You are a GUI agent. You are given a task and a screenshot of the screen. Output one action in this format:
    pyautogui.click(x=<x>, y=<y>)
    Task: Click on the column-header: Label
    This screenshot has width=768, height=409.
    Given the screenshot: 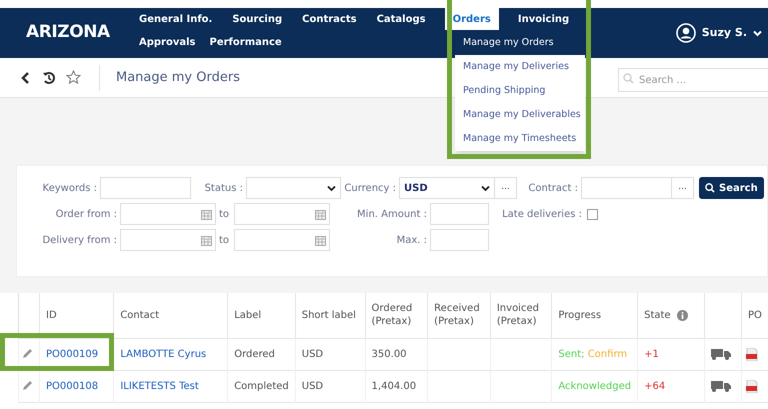 What is the action you would take?
    pyautogui.click(x=248, y=315)
    